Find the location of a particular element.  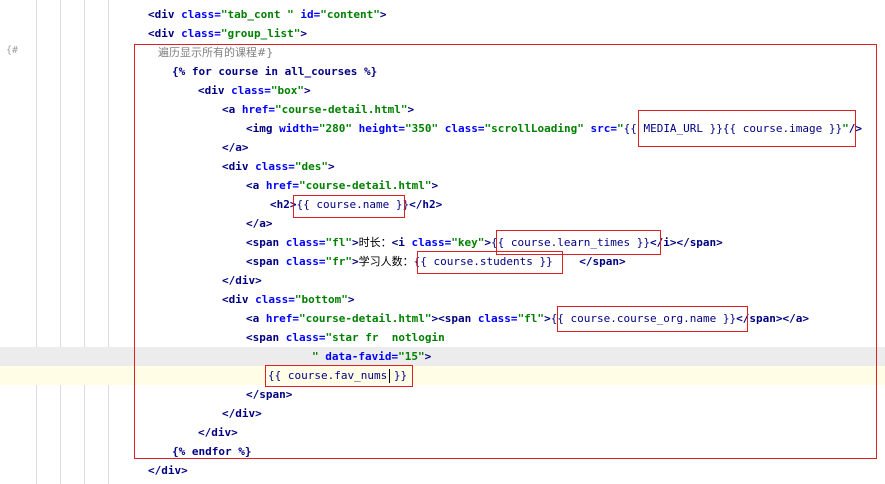

code-line: <div class="tab_cont " id="content"> is located at coordinates (442, 14).